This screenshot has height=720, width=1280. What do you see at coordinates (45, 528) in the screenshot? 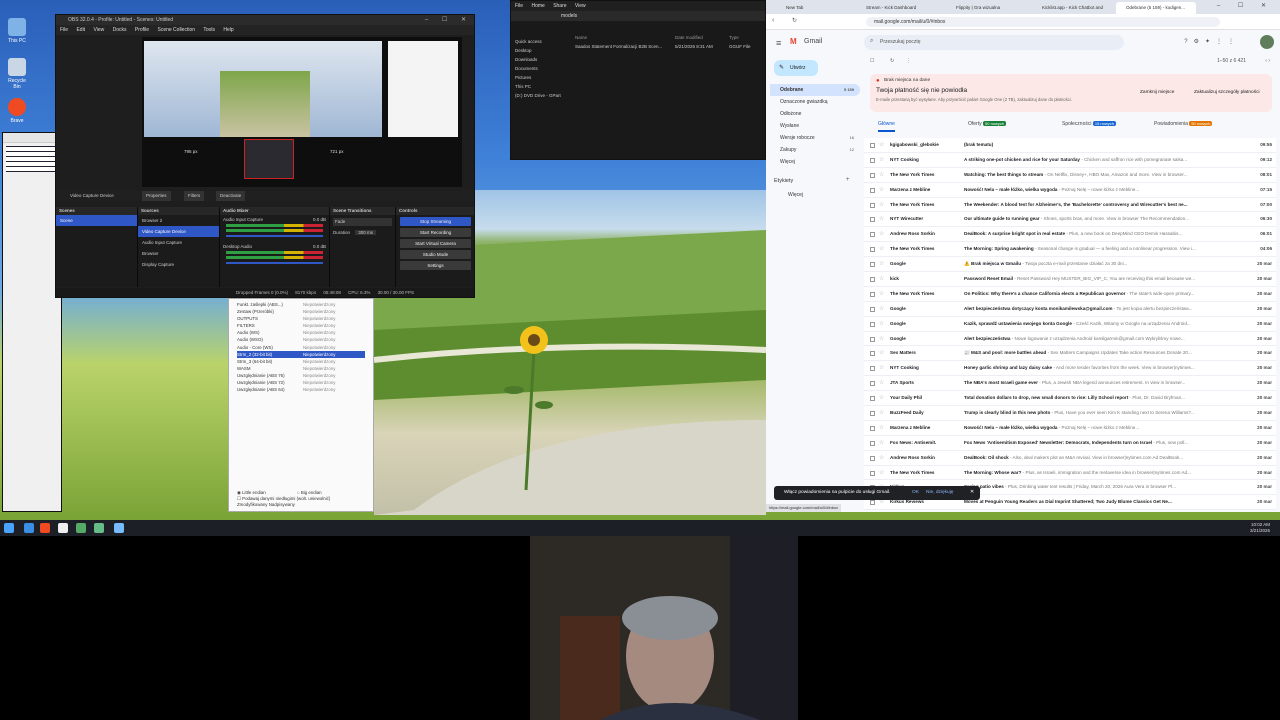
I see `brave-taskbar-icon` at bounding box center [45, 528].